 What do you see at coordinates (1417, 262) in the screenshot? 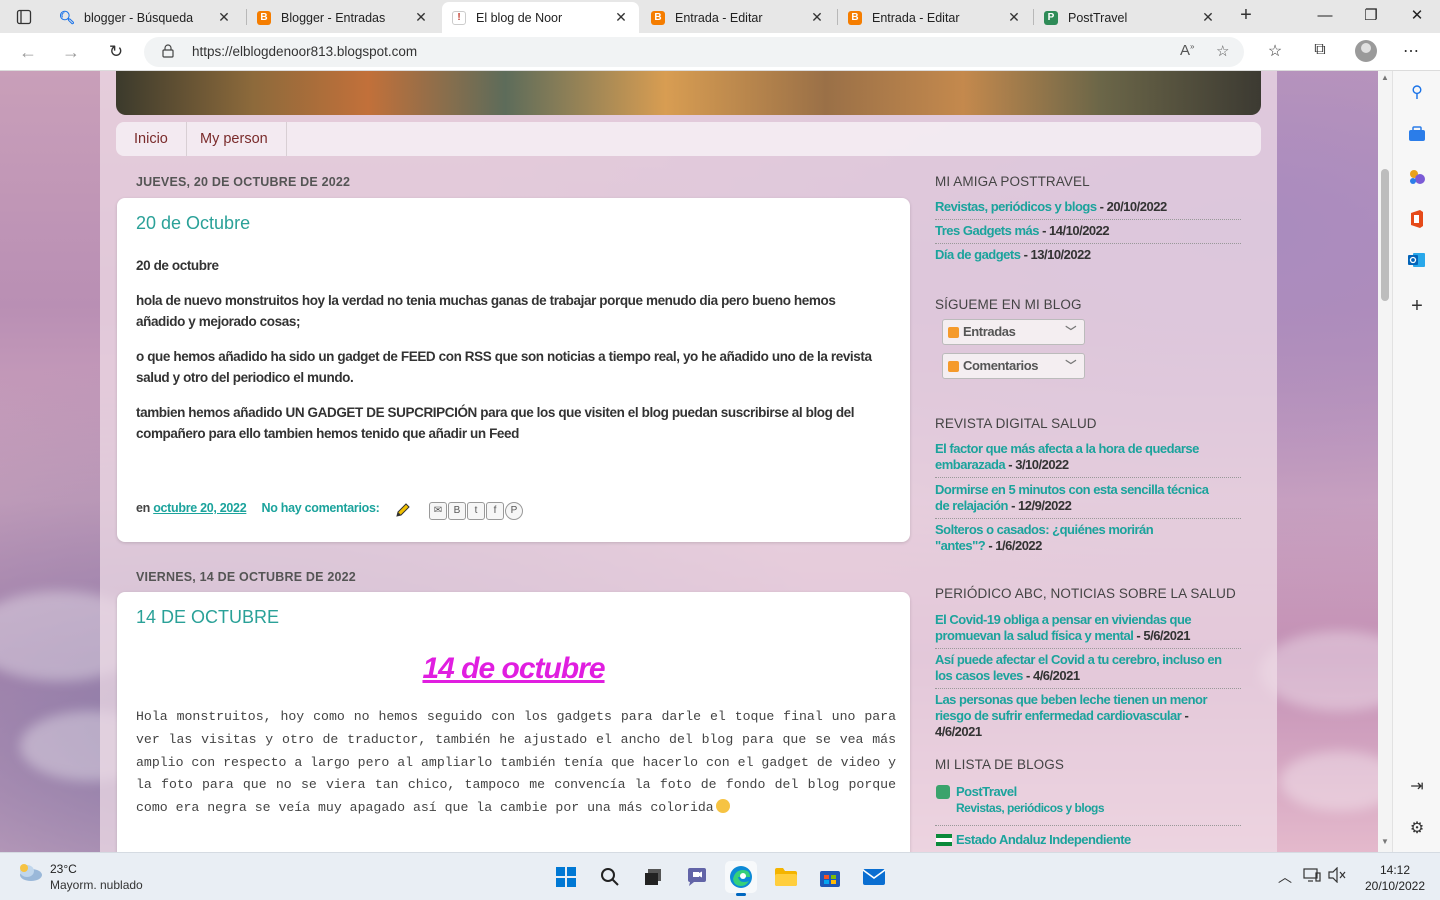
I see `outlook-icon` at bounding box center [1417, 262].